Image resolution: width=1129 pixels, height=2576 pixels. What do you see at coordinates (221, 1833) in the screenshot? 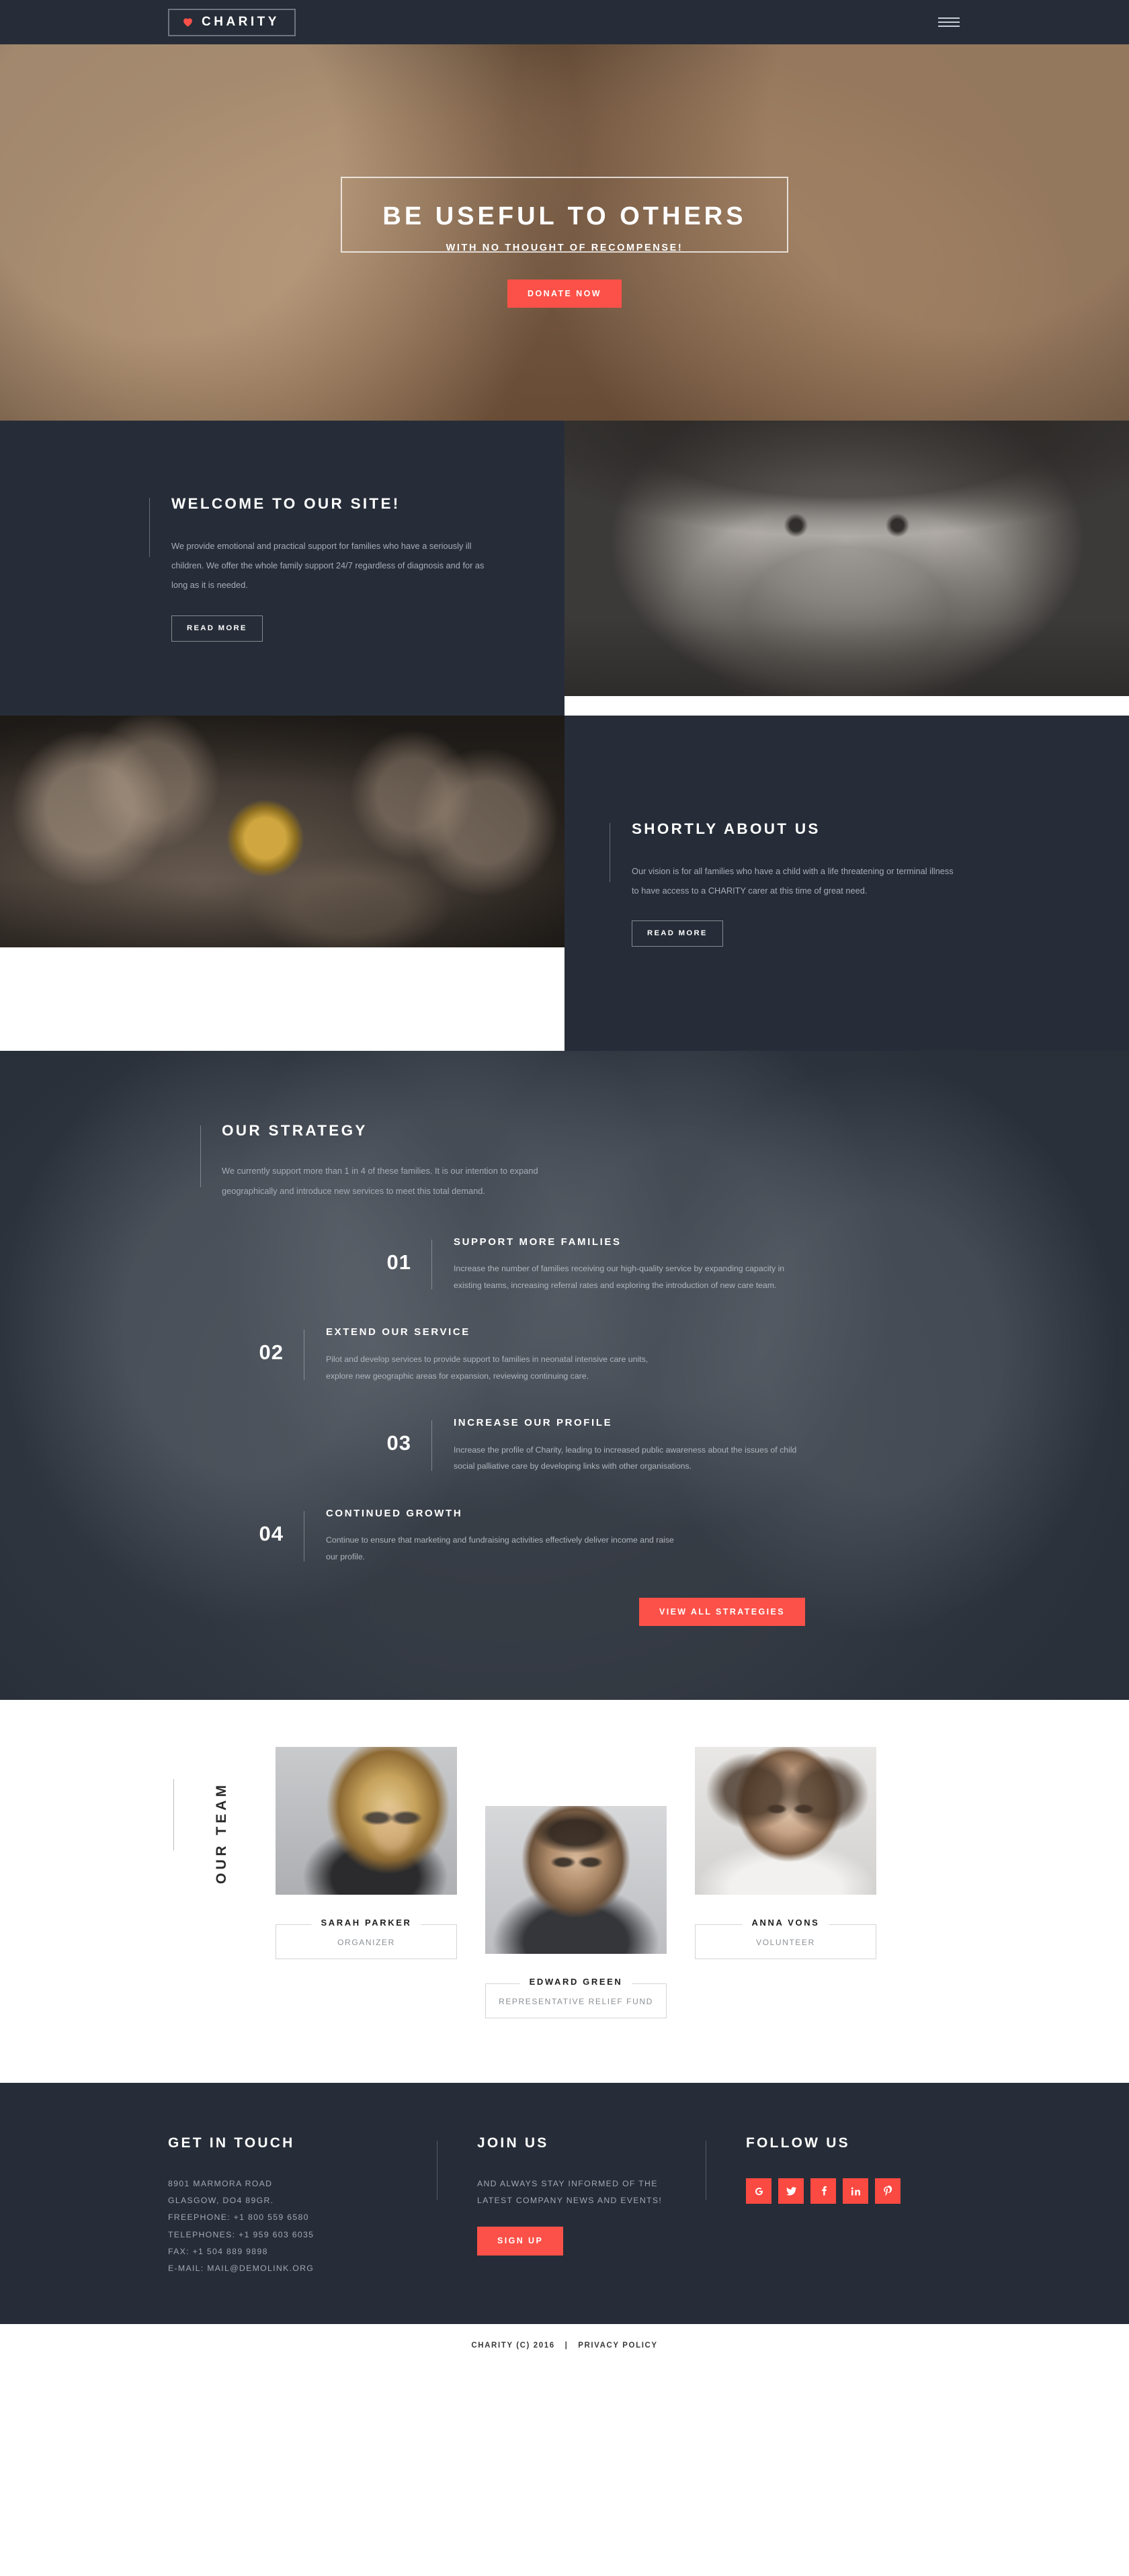
I see `team-section-label: OUR TEAM` at bounding box center [221, 1833].